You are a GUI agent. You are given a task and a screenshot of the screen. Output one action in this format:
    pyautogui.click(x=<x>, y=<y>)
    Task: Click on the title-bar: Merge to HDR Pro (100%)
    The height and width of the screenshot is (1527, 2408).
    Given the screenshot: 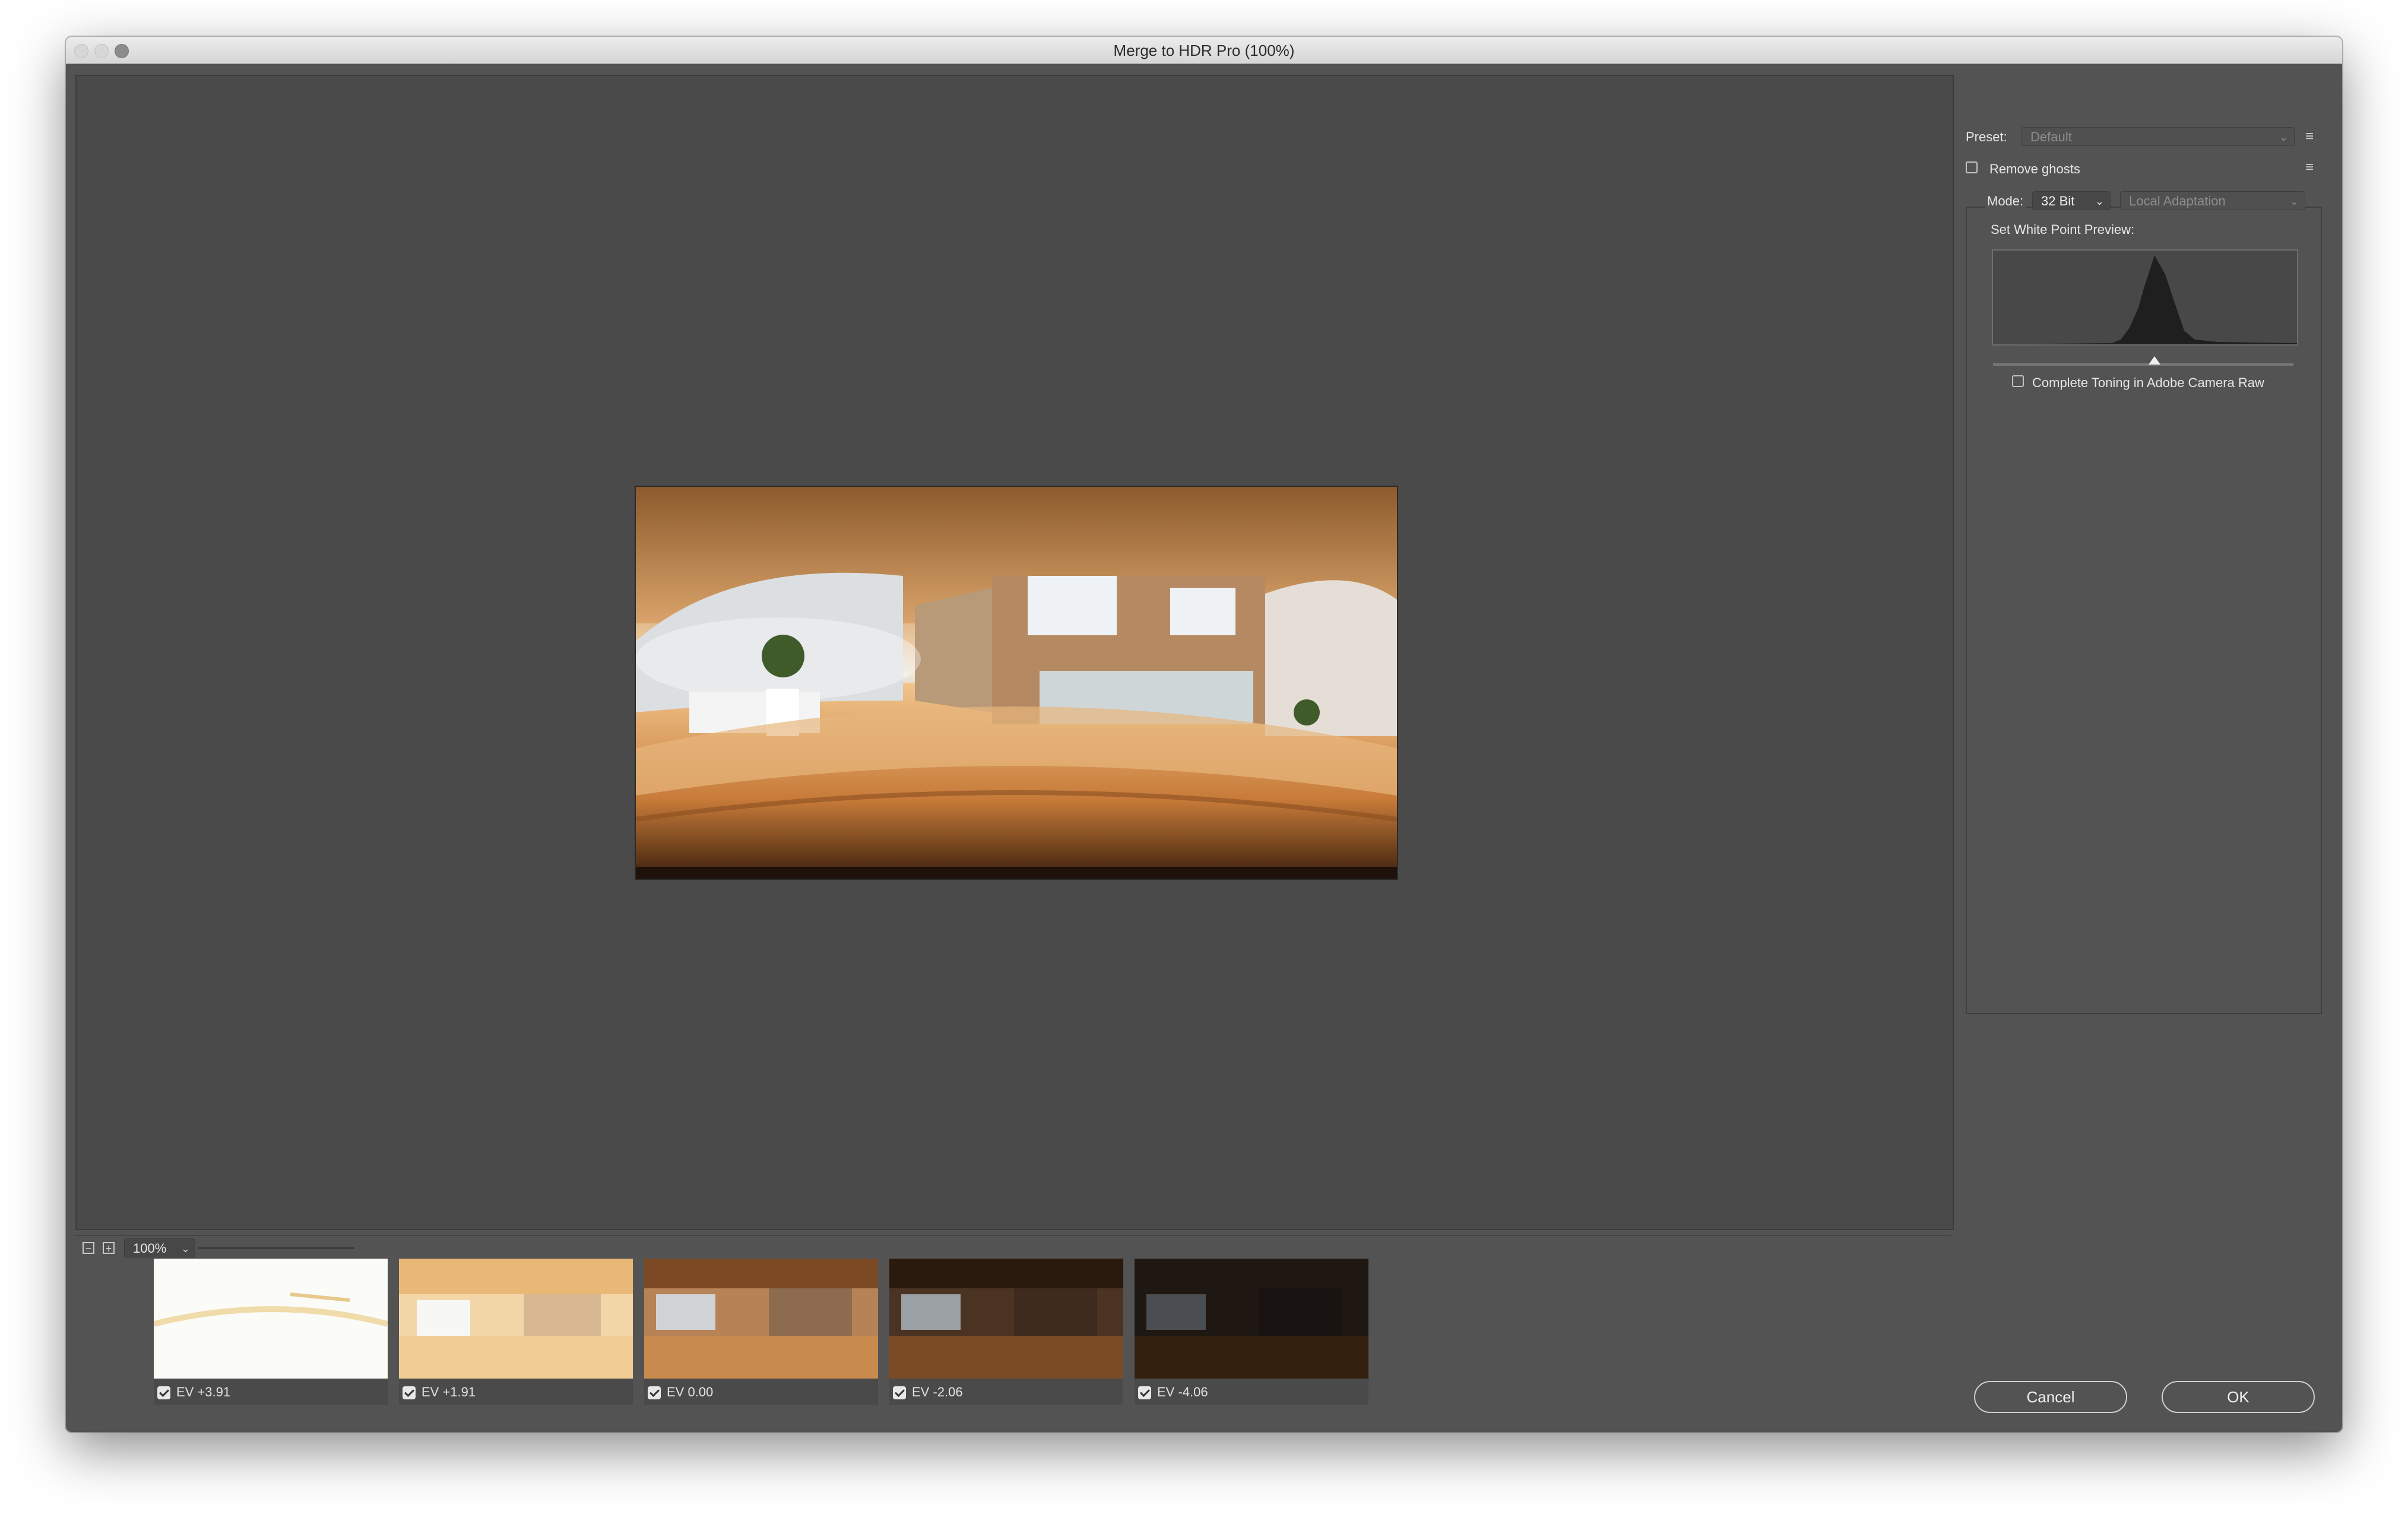 What is the action you would take?
    pyautogui.click(x=1204, y=50)
    